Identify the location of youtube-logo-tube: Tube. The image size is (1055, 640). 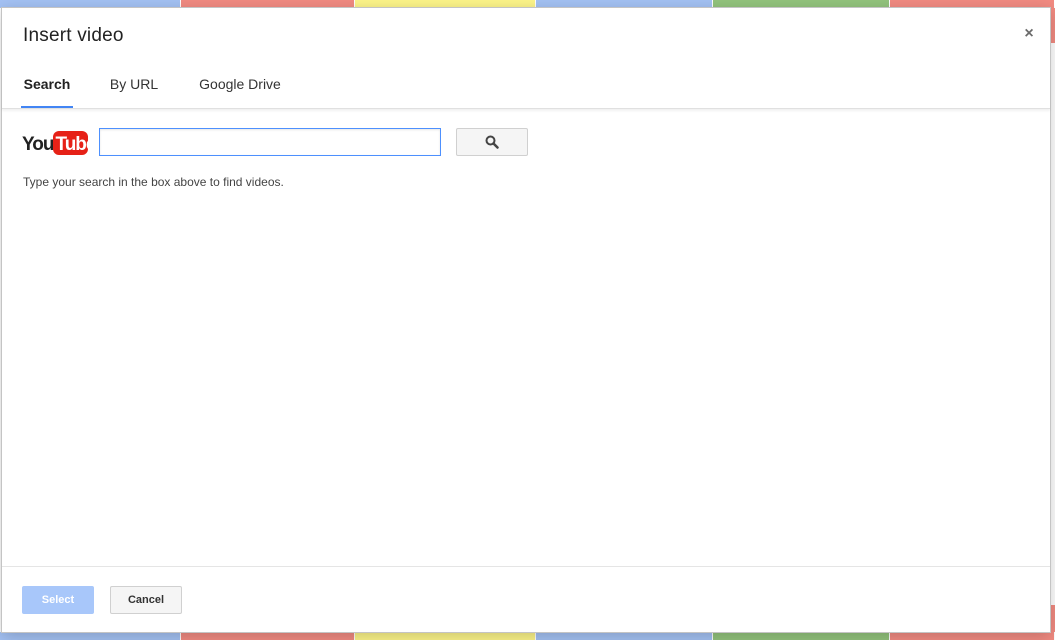
(72, 144).